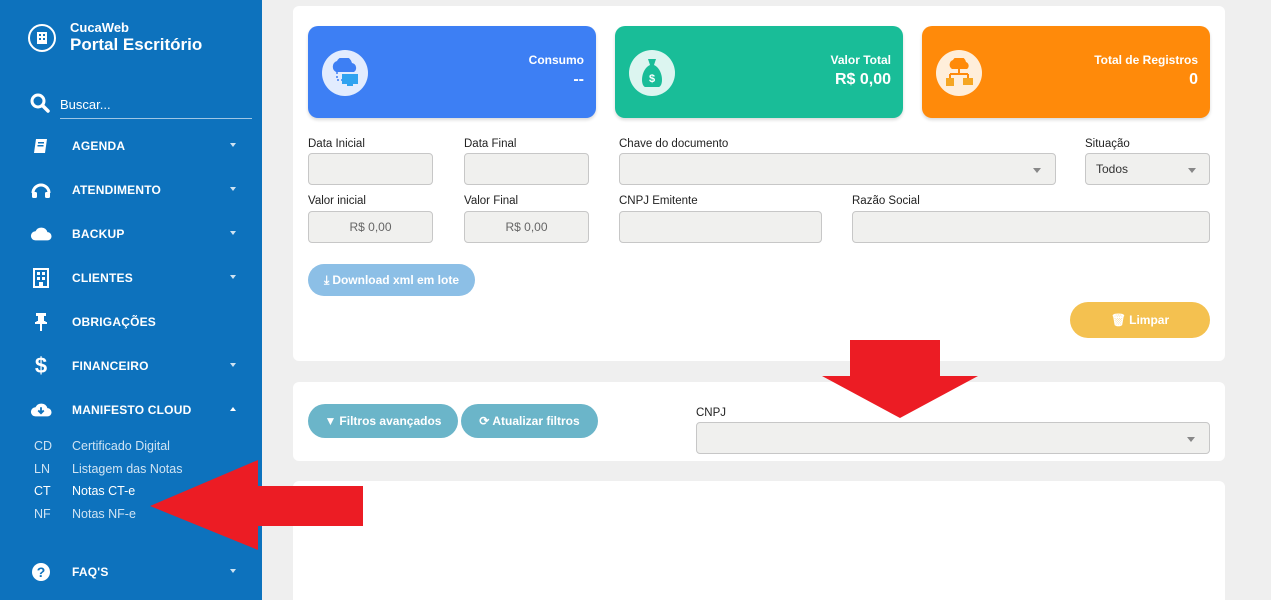 Image resolution: width=1271 pixels, height=600 pixels. What do you see at coordinates (99, 146) in the screenshot?
I see `sidebar-item-label: AGENDA` at bounding box center [99, 146].